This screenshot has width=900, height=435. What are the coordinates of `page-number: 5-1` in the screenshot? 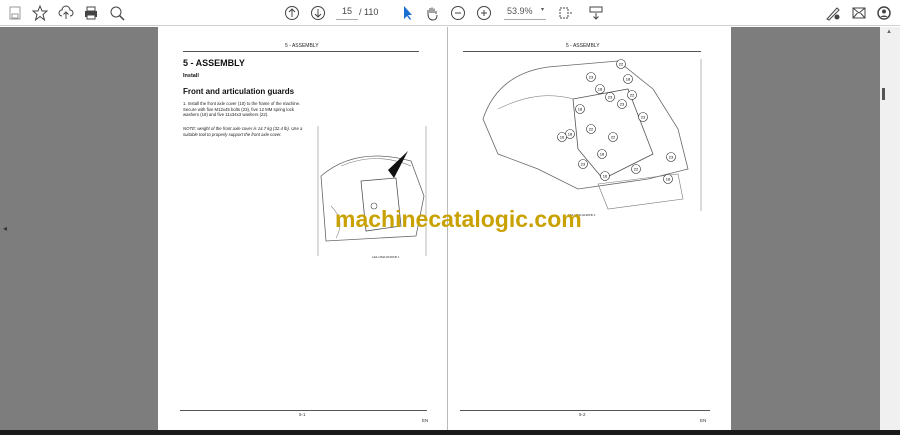 It's located at (302, 414).